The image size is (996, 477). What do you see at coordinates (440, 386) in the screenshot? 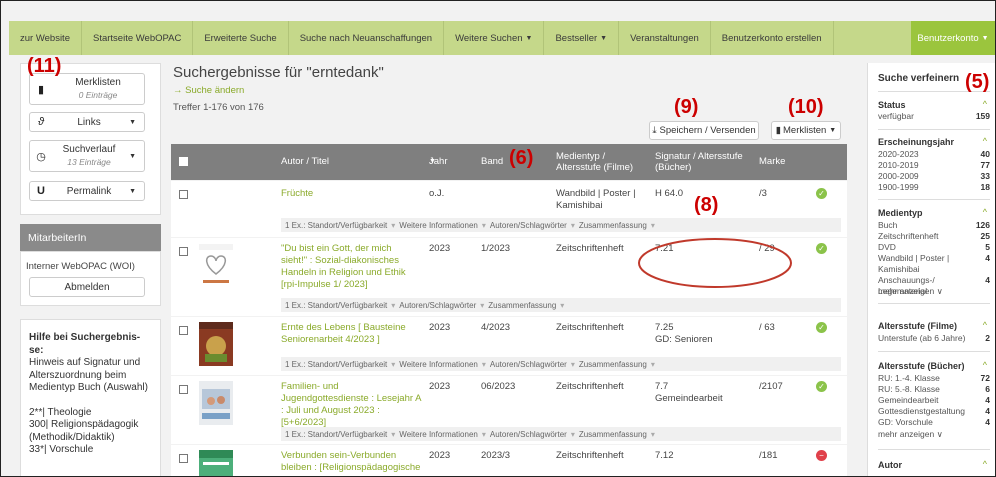
I see `result-year: 2023` at bounding box center [440, 386].